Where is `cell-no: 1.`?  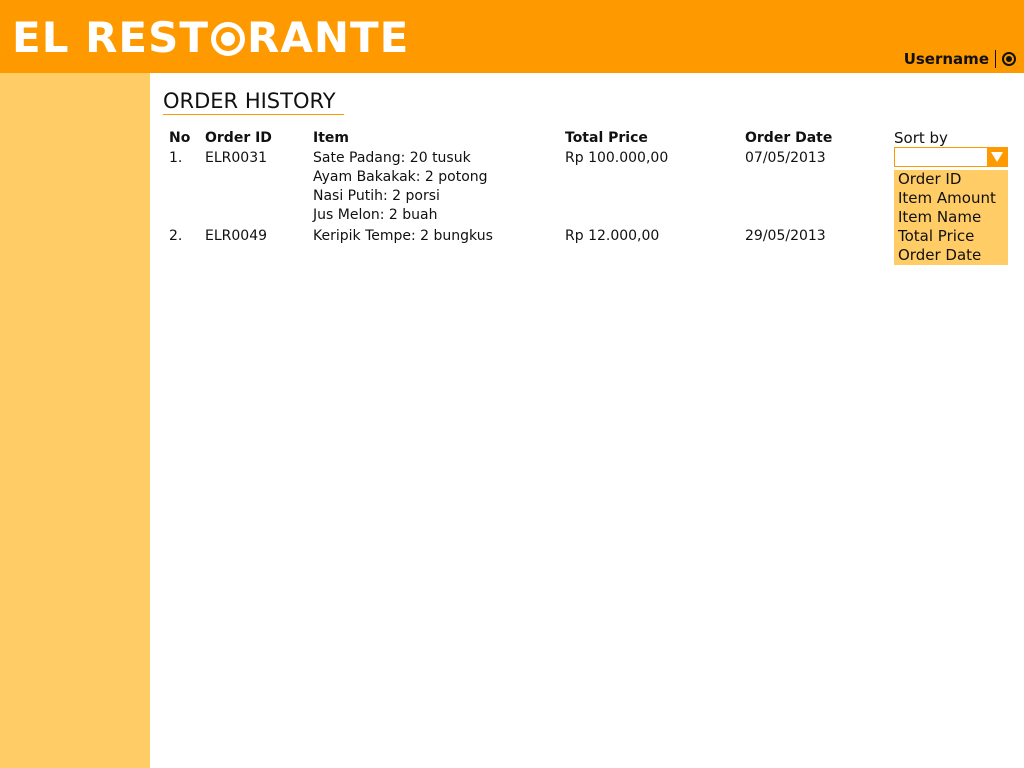 cell-no: 1. is located at coordinates (176, 158).